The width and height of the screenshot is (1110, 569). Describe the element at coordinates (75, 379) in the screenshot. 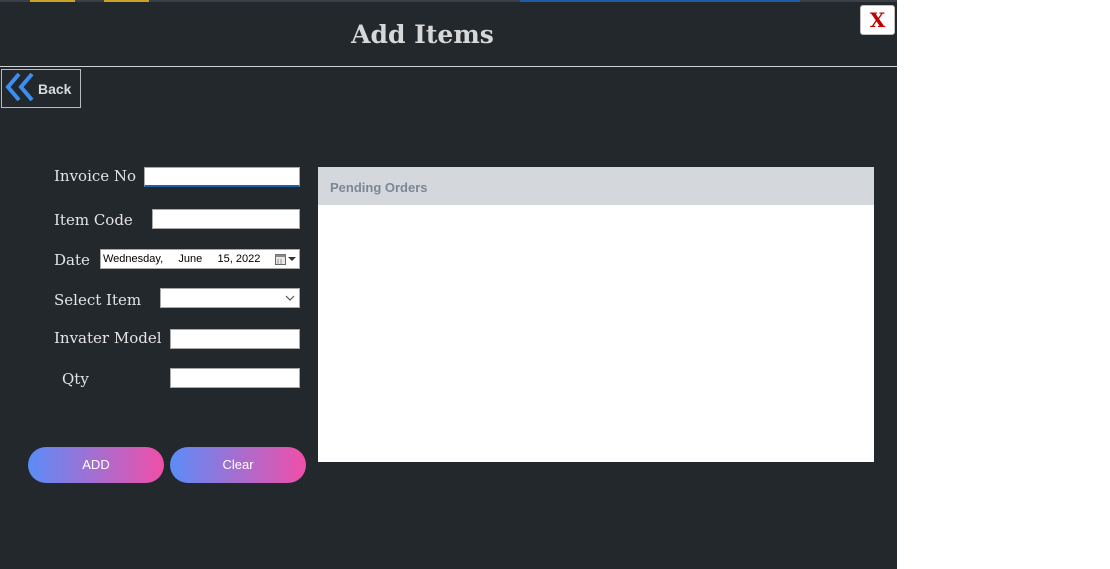

I see `qty-label: Qty` at that location.